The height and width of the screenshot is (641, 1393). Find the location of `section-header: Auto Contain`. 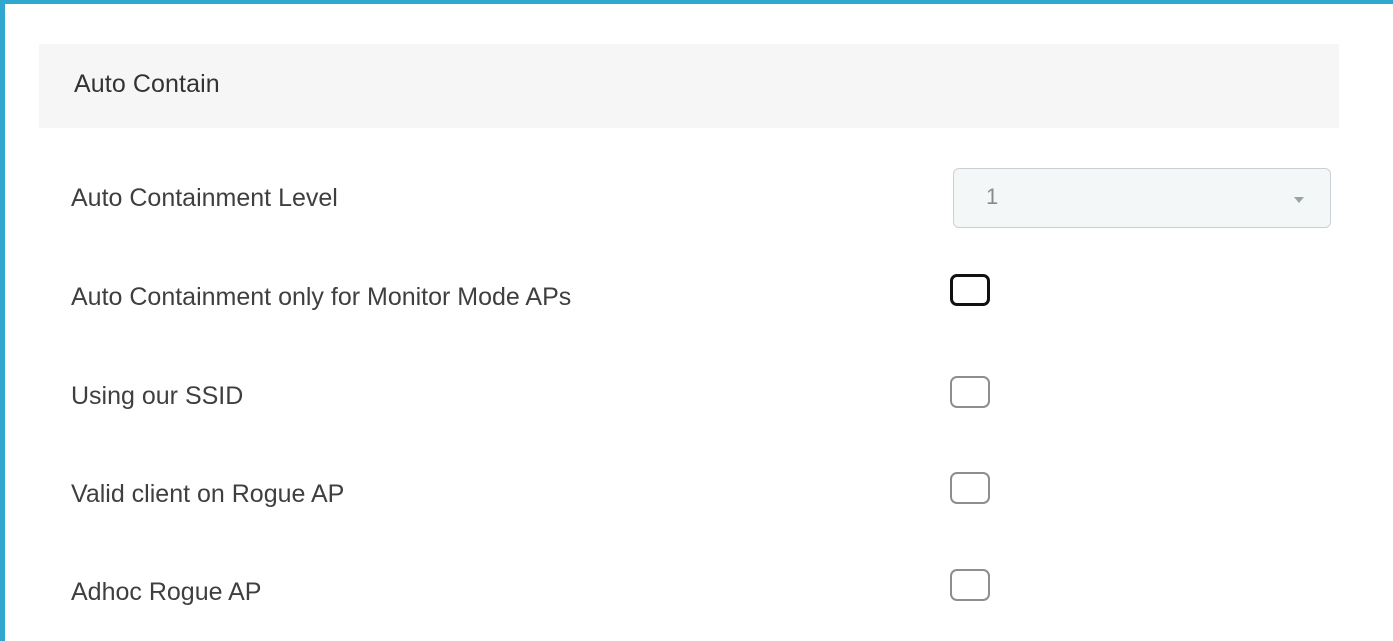

section-header: Auto Contain is located at coordinates (689, 86).